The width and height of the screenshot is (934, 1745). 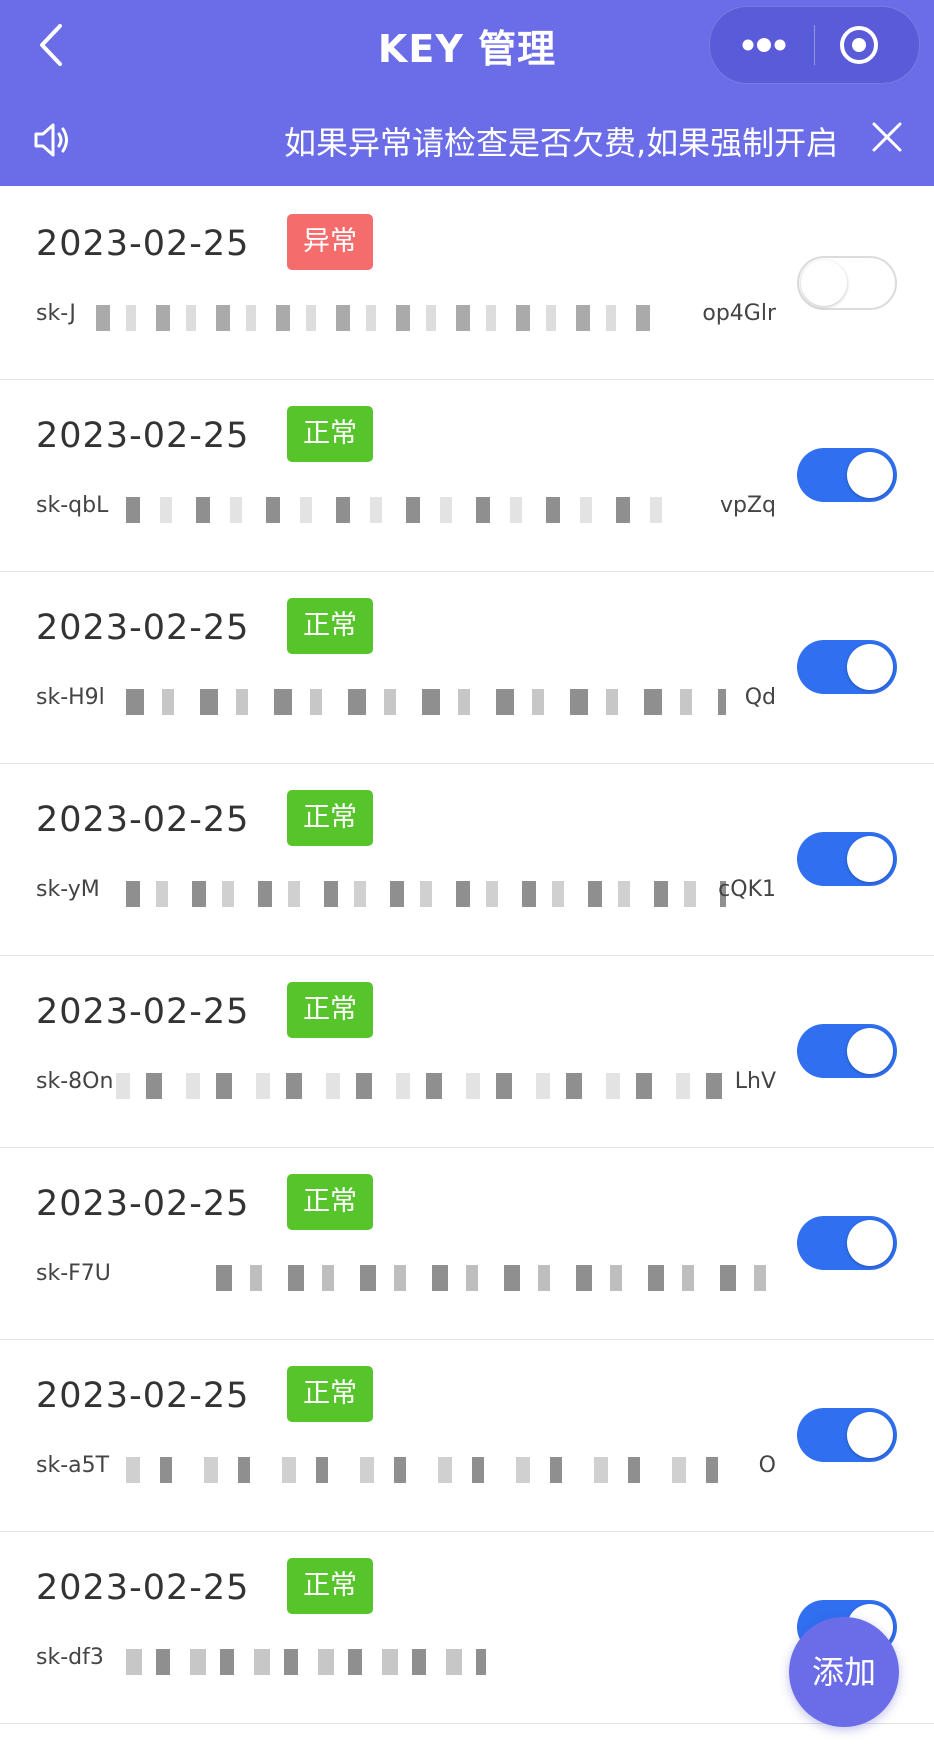 I want to click on key-suffix: O, so click(x=767, y=1465).